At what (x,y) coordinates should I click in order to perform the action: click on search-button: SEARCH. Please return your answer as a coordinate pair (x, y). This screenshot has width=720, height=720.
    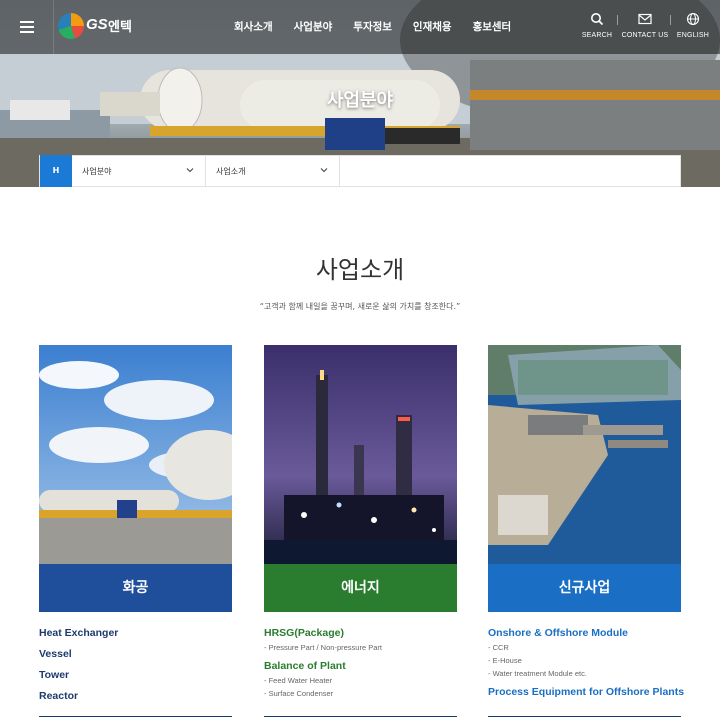
    Looking at the image, I should click on (597, 25).